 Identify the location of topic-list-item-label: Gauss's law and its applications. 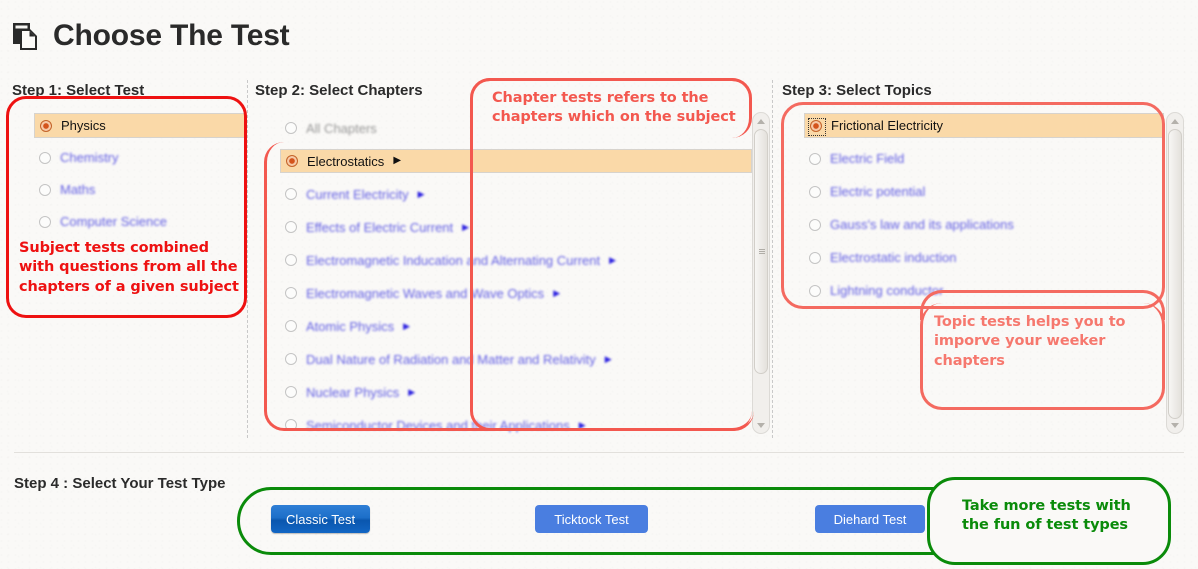
(922, 224).